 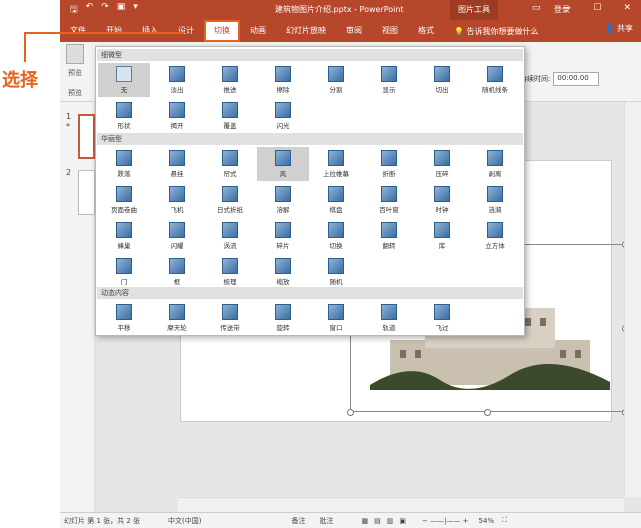 What do you see at coordinates (230, 164) in the screenshot?
I see `transition-exciting-2: 帘式` at bounding box center [230, 164].